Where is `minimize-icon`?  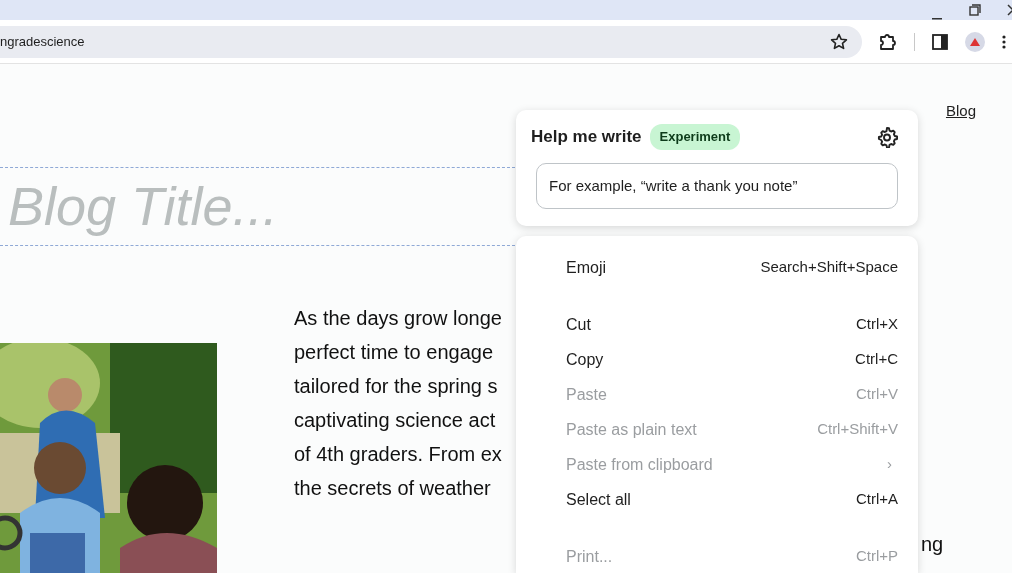
minimize-icon is located at coordinates (937, 19).